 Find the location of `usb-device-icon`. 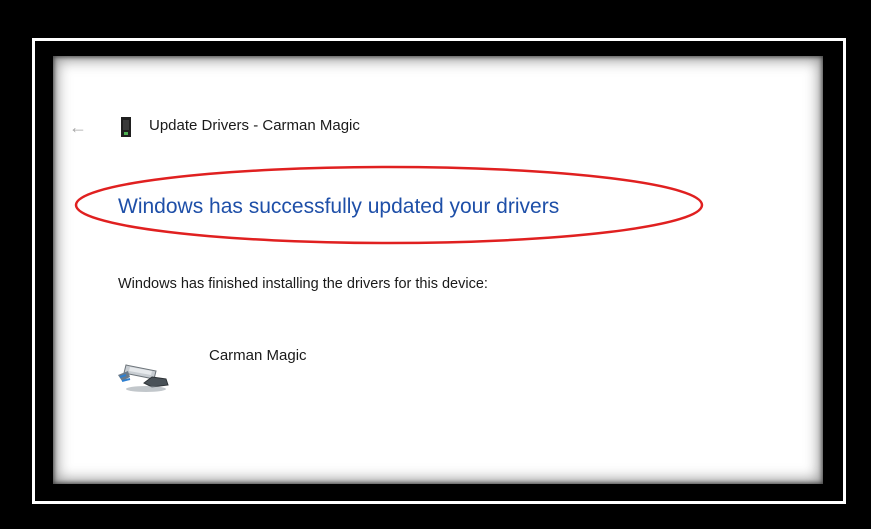

usb-device-icon is located at coordinates (143, 378).